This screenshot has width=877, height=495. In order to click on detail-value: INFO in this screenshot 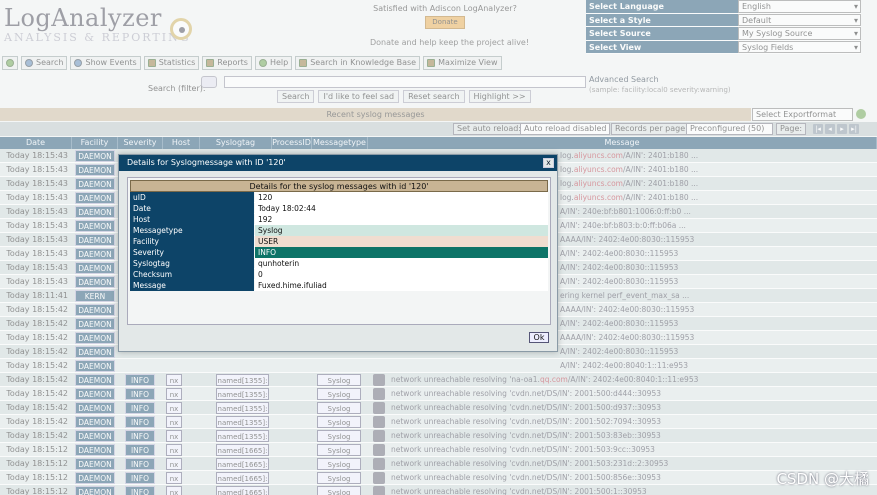, I will do `click(401, 252)`.